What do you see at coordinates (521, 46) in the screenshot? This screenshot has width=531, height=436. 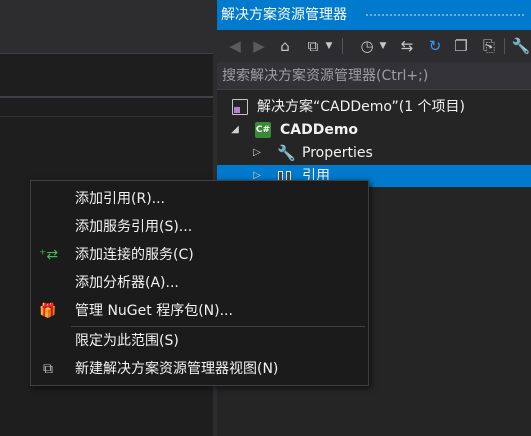 I see `properties-icon: 🔧` at bounding box center [521, 46].